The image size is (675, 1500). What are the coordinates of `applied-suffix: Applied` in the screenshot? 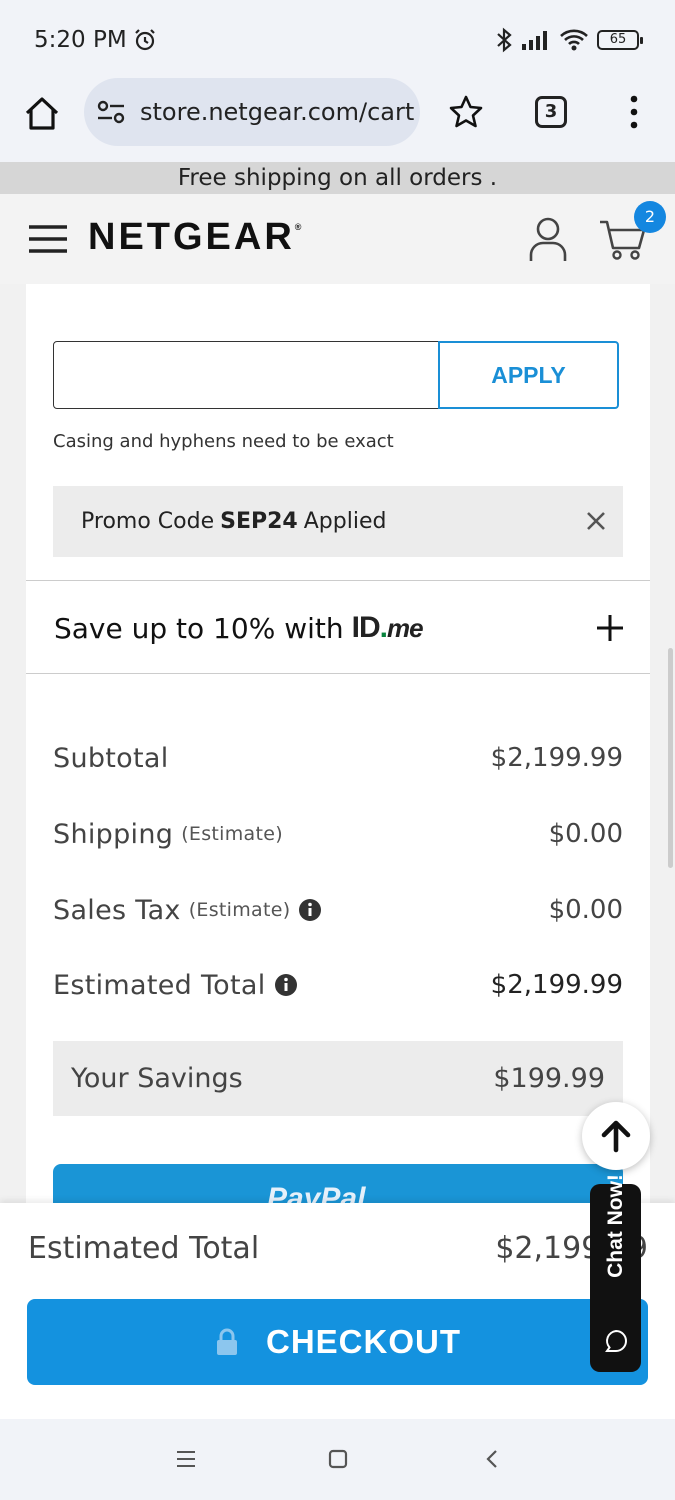 It's located at (345, 521).